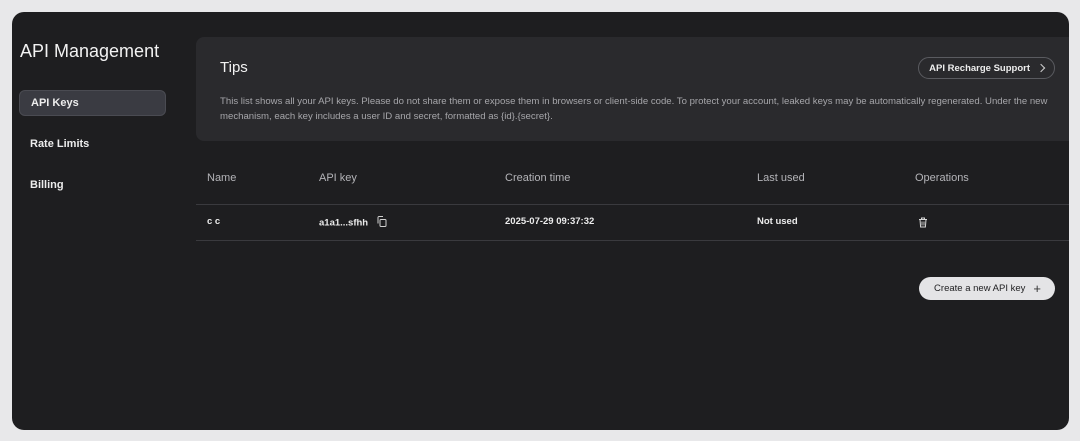 The height and width of the screenshot is (441, 1080). I want to click on api-key-cell: a1a1...sfhh, so click(353, 223).